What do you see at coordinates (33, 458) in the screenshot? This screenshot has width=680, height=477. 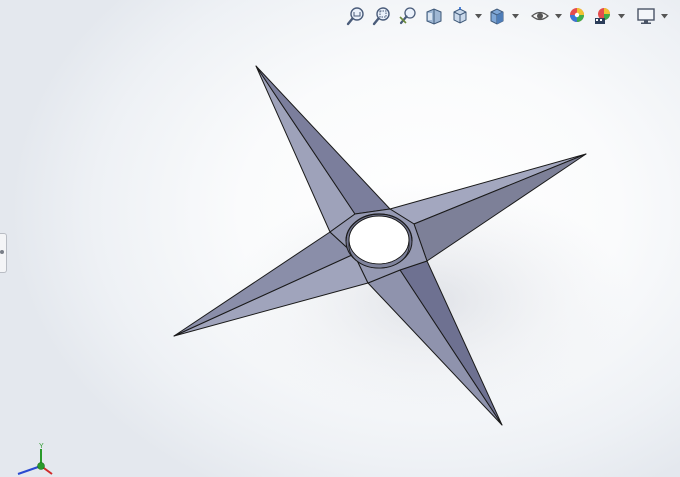 I see `reference-triad: Y` at bounding box center [33, 458].